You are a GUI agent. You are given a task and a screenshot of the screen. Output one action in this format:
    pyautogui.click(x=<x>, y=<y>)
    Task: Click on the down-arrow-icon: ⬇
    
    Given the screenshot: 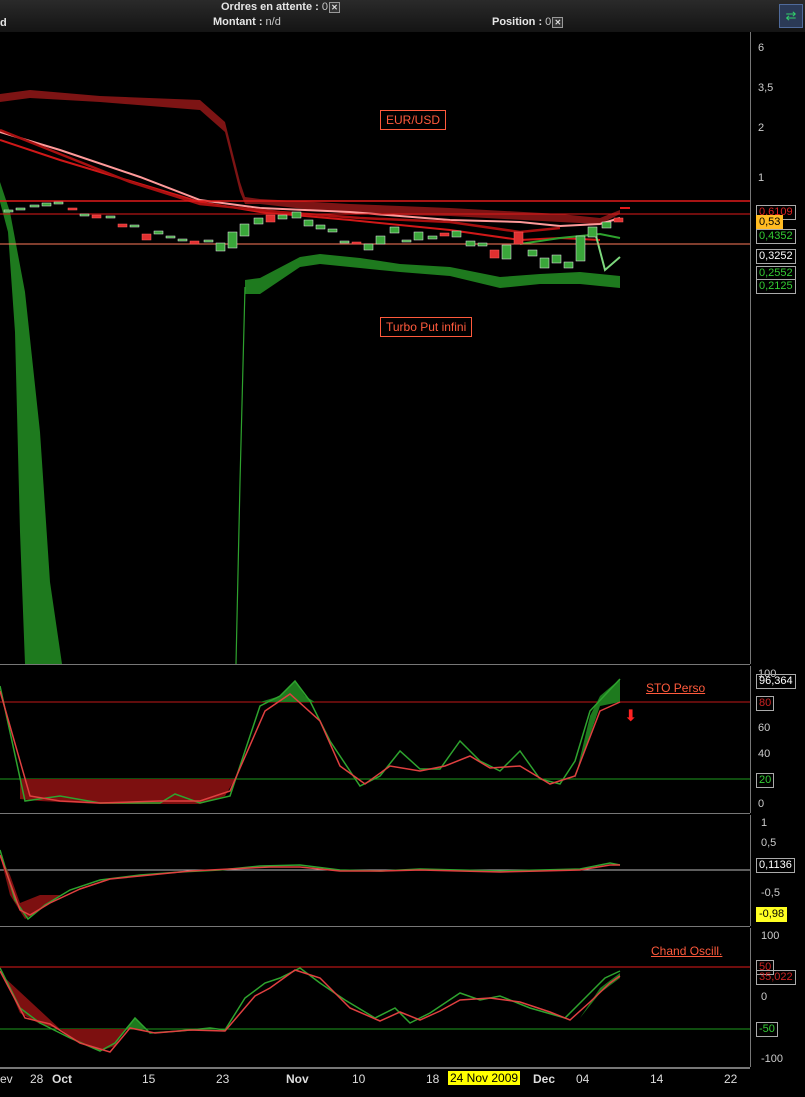 What is the action you would take?
    pyautogui.click(x=631, y=716)
    